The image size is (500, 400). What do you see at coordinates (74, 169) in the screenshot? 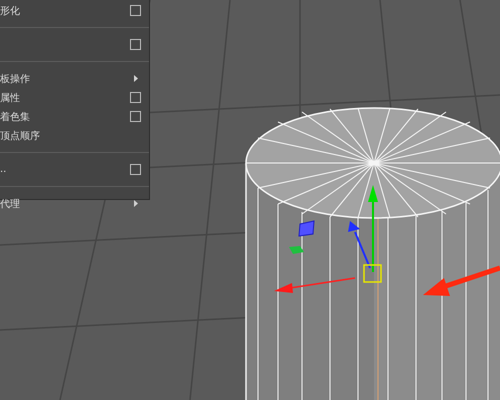
I see `menu-item: ..` at bounding box center [74, 169].